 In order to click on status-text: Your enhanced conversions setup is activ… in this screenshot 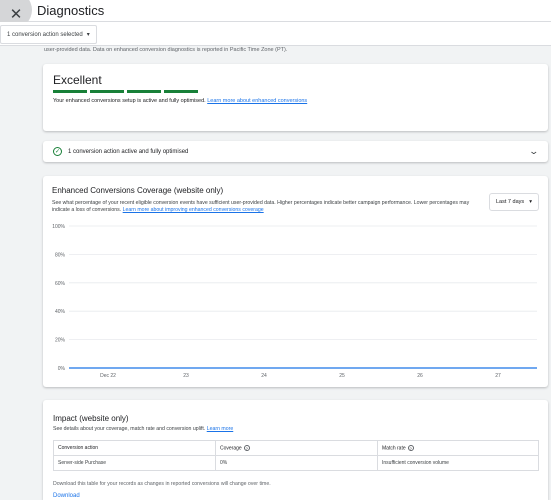, I will do `click(180, 101)`.